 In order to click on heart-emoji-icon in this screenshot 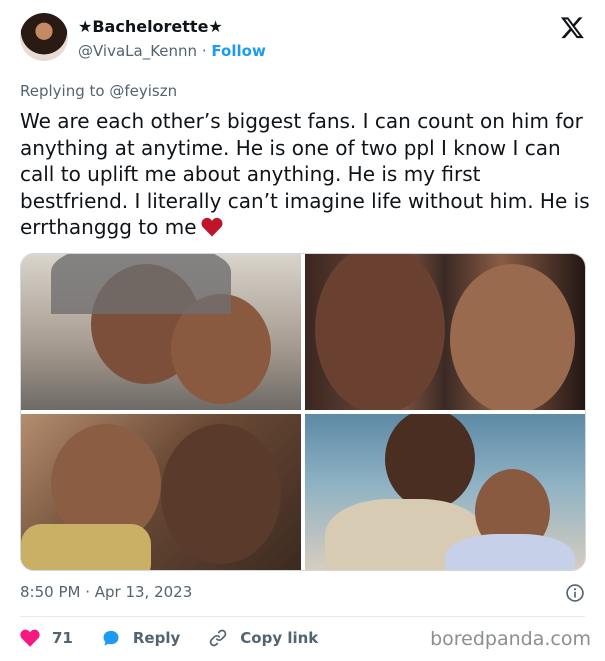, I will do `click(212, 227)`.